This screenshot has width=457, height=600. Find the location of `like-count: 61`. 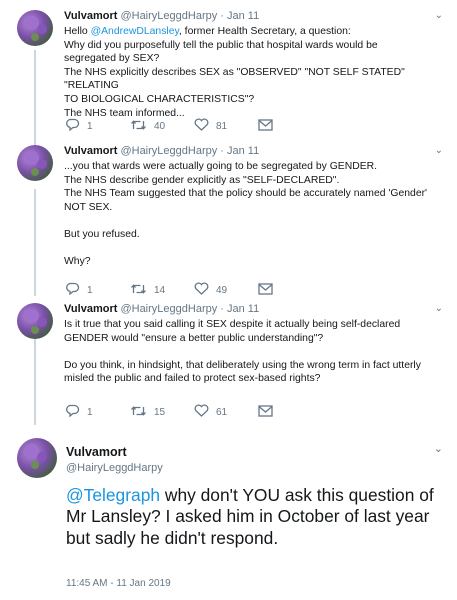

like-count: 61 is located at coordinates (222, 412).